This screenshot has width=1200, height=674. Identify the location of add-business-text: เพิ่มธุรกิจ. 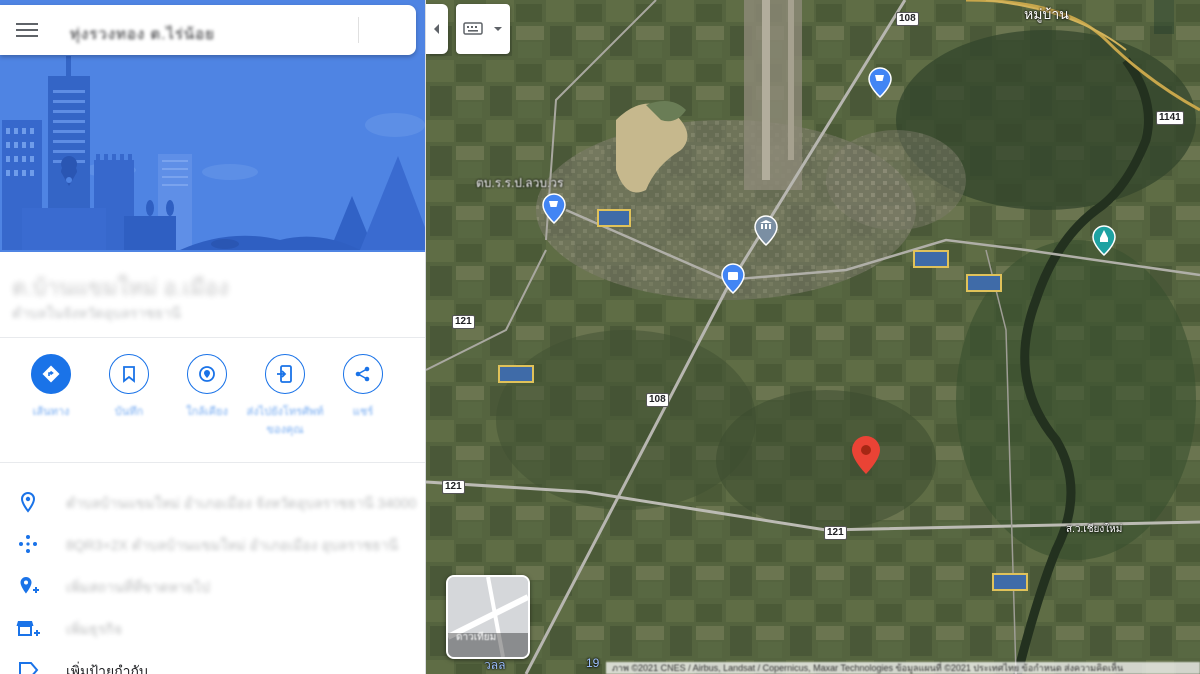
(94, 629).